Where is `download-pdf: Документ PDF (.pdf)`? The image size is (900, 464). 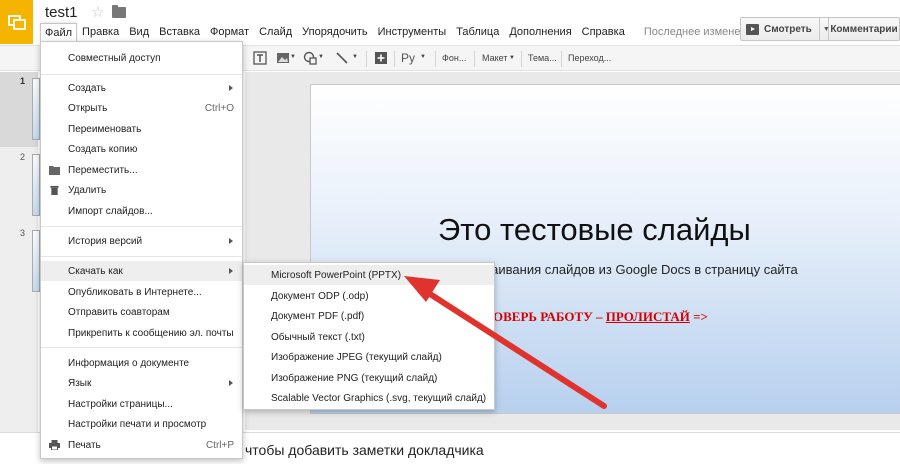
download-pdf: Документ PDF (.pdf) is located at coordinates (369, 316).